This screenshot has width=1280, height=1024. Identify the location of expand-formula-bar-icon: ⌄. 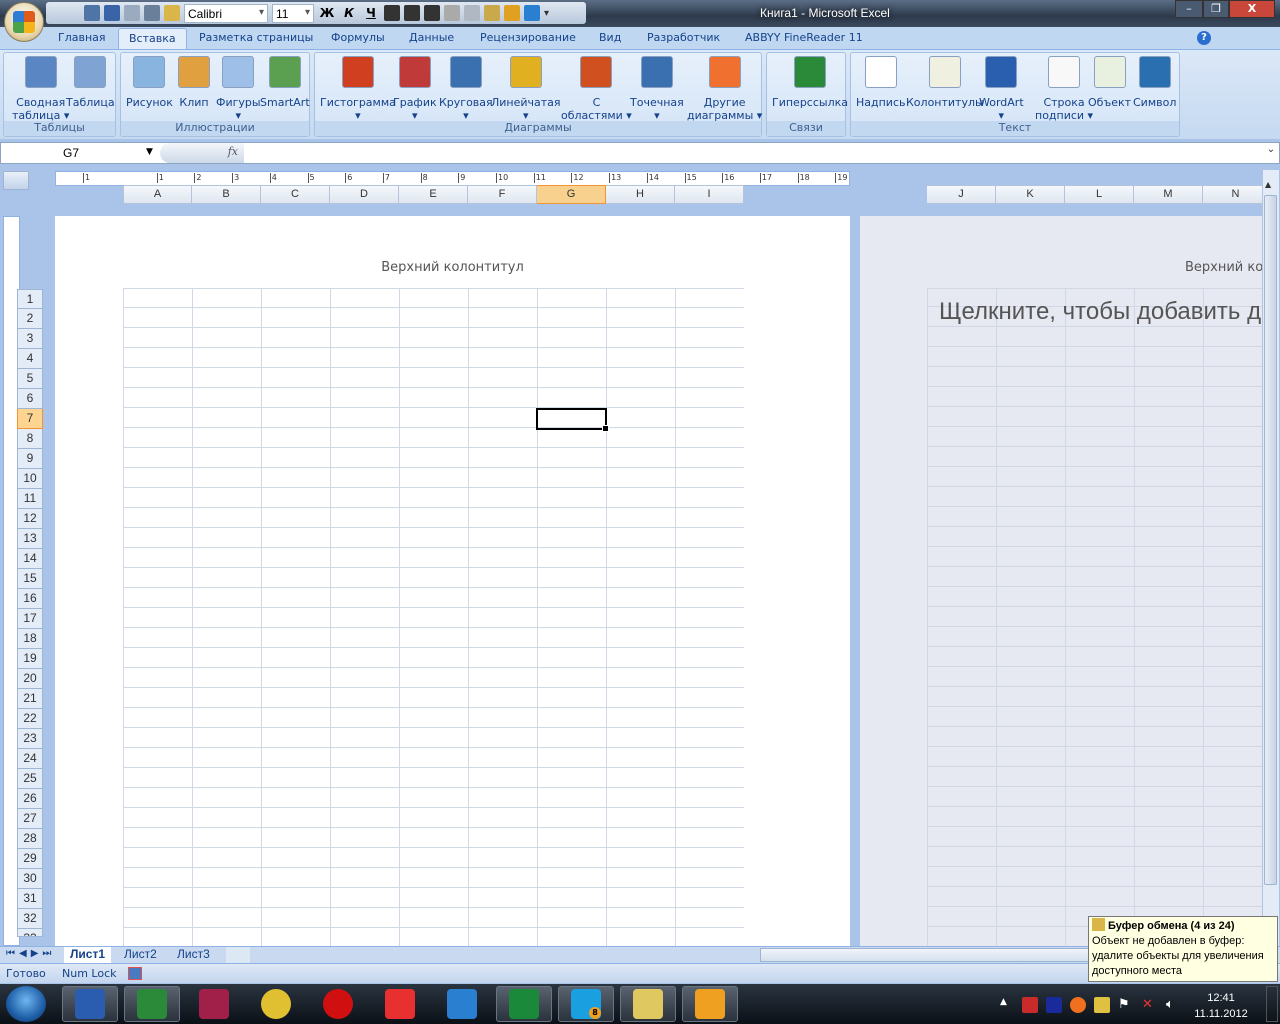
(1271, 153).